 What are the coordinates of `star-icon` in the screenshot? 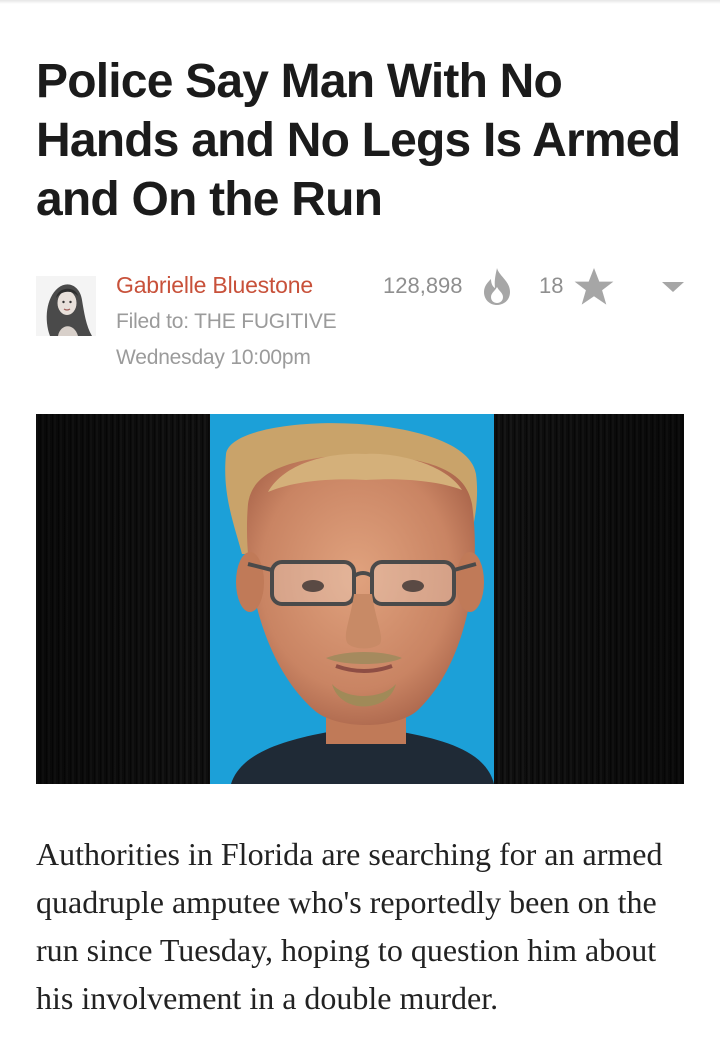 It's located at (594, 287).